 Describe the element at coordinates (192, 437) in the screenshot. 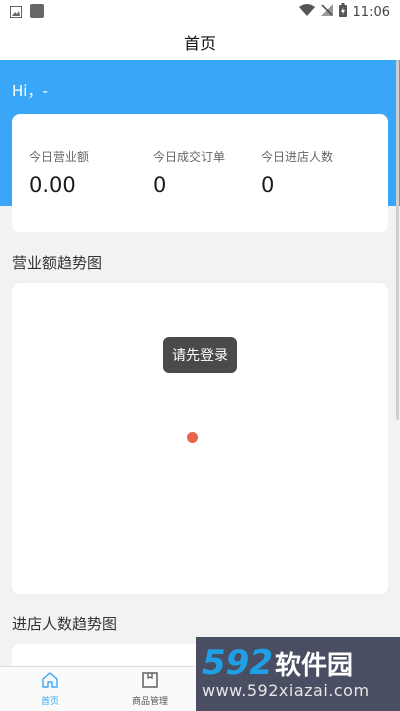

I see `loading-spinner-icon` at that location.